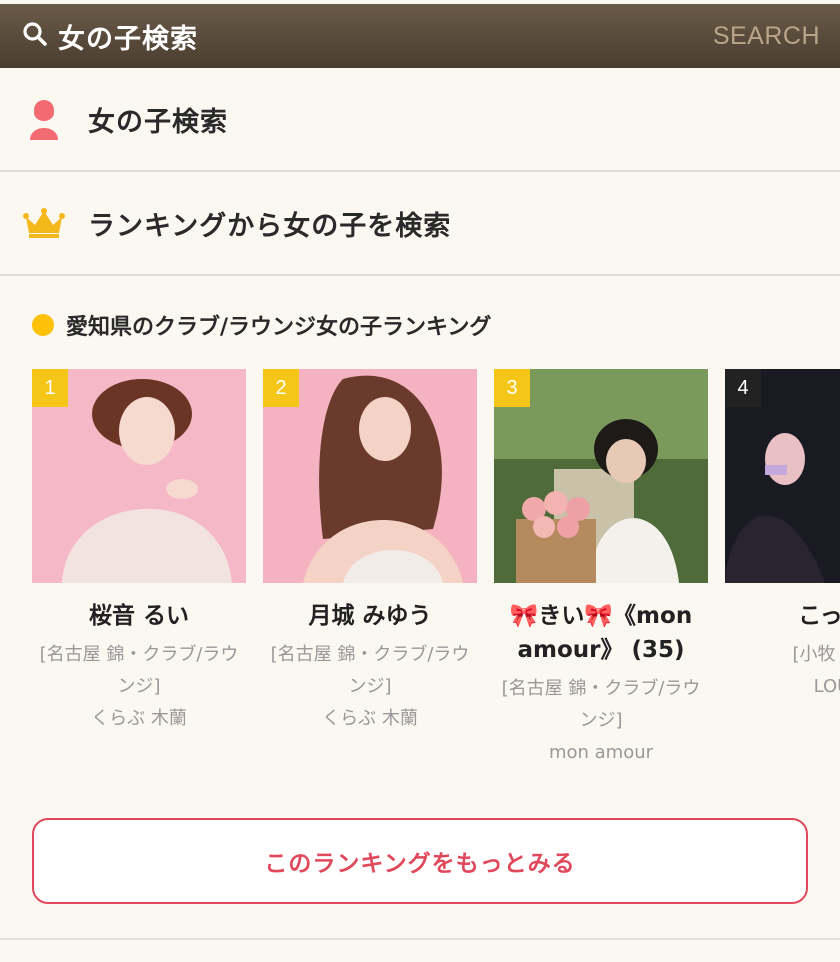  What do you see at coordinates (370, 616) in the screenshot?
I see `girl-name: 月城 みゆう` at bounding box center [370, 616].